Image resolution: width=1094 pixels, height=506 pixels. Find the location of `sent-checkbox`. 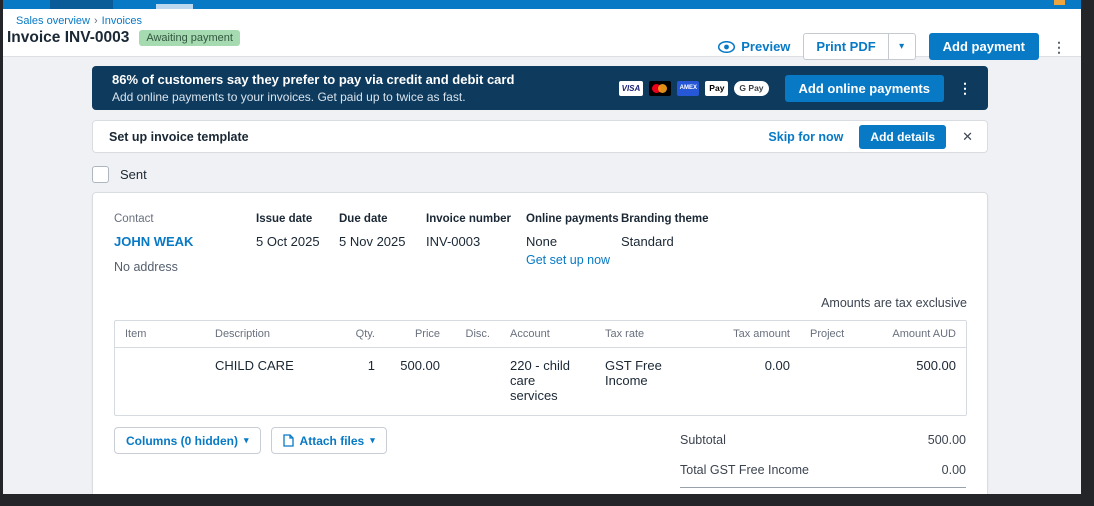

sent-checkbox is located at coordinates (100, 174).